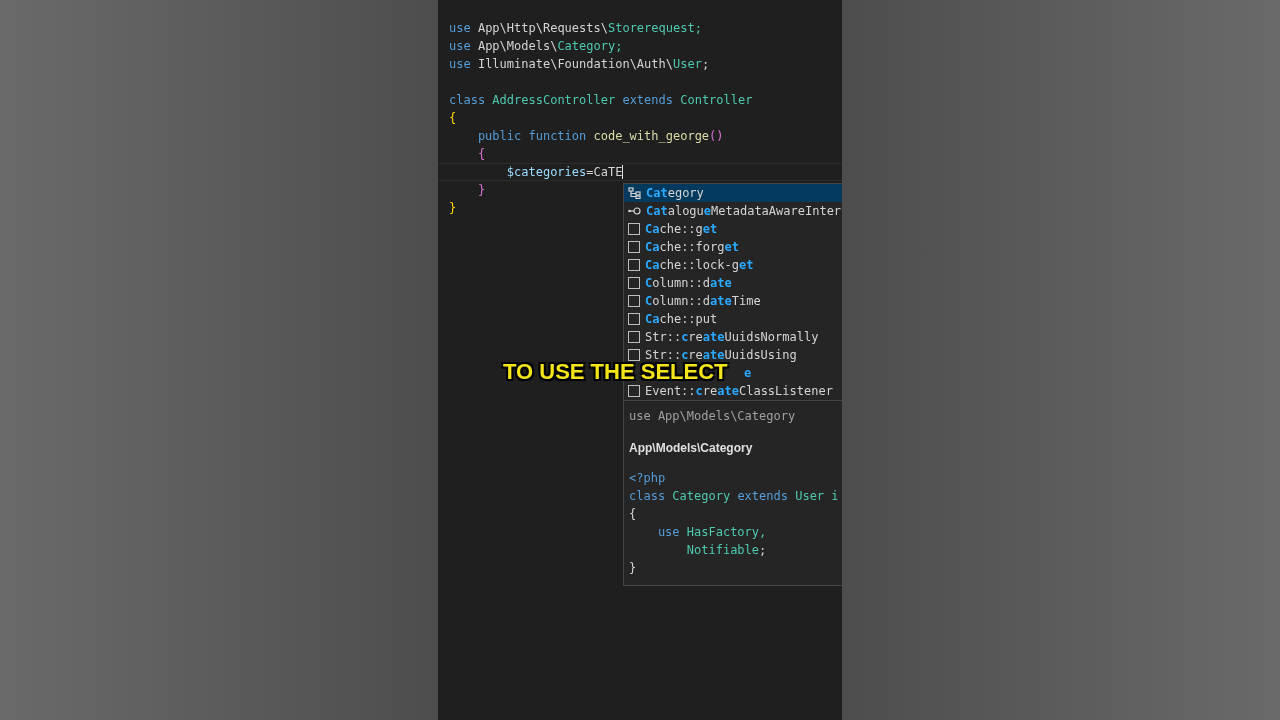 This screenshot has width=1280, height=720. I want to click on suggestion-item: e, so click(748, 373).